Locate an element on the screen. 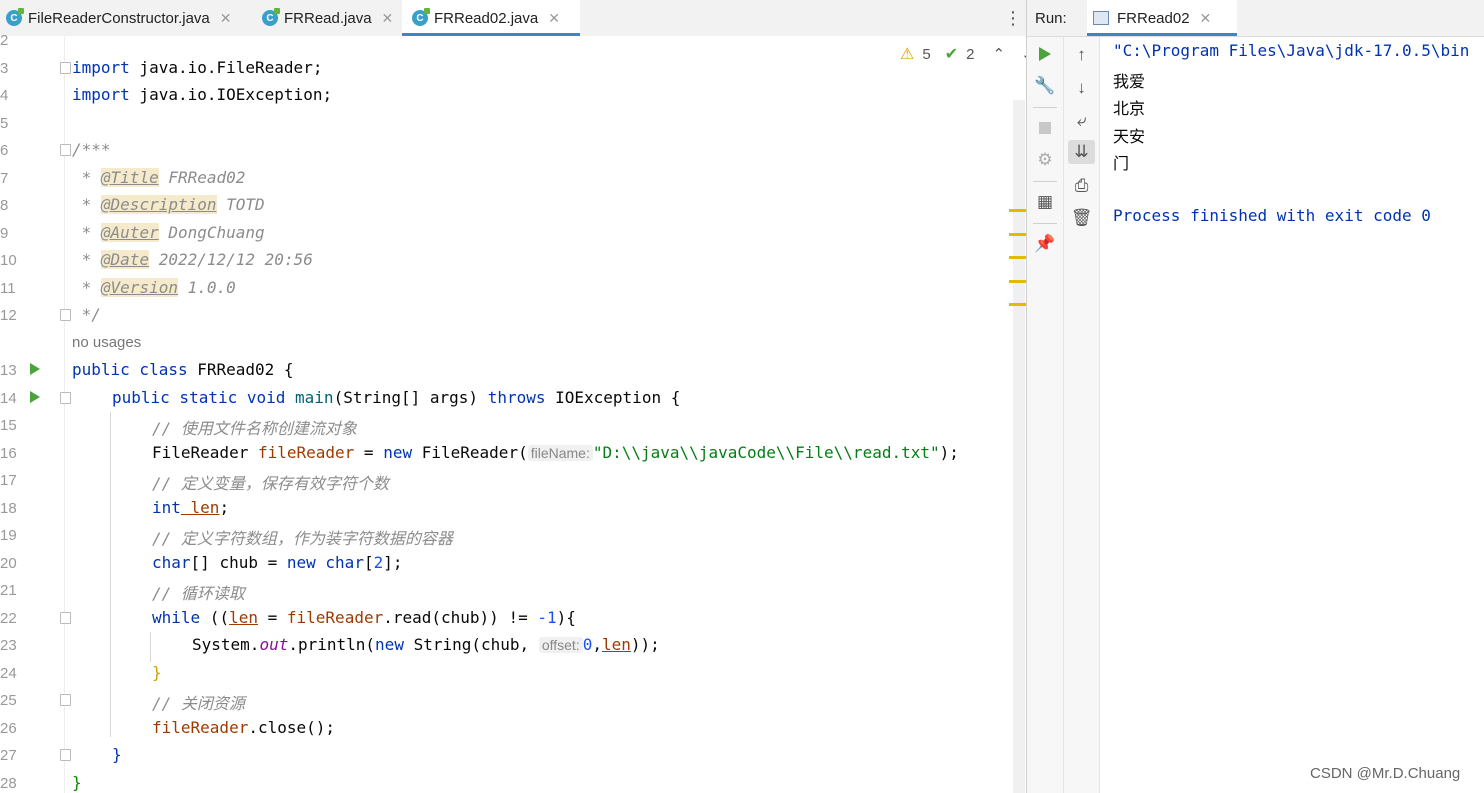  layout-icon: ▦ is located at coordinates (1045, 202).